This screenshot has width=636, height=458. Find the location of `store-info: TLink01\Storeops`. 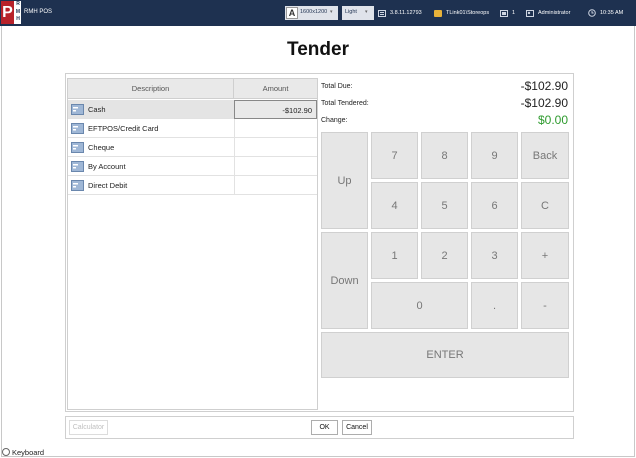

store-info: TLink01\Storeops is located at coordinates (461, 13).